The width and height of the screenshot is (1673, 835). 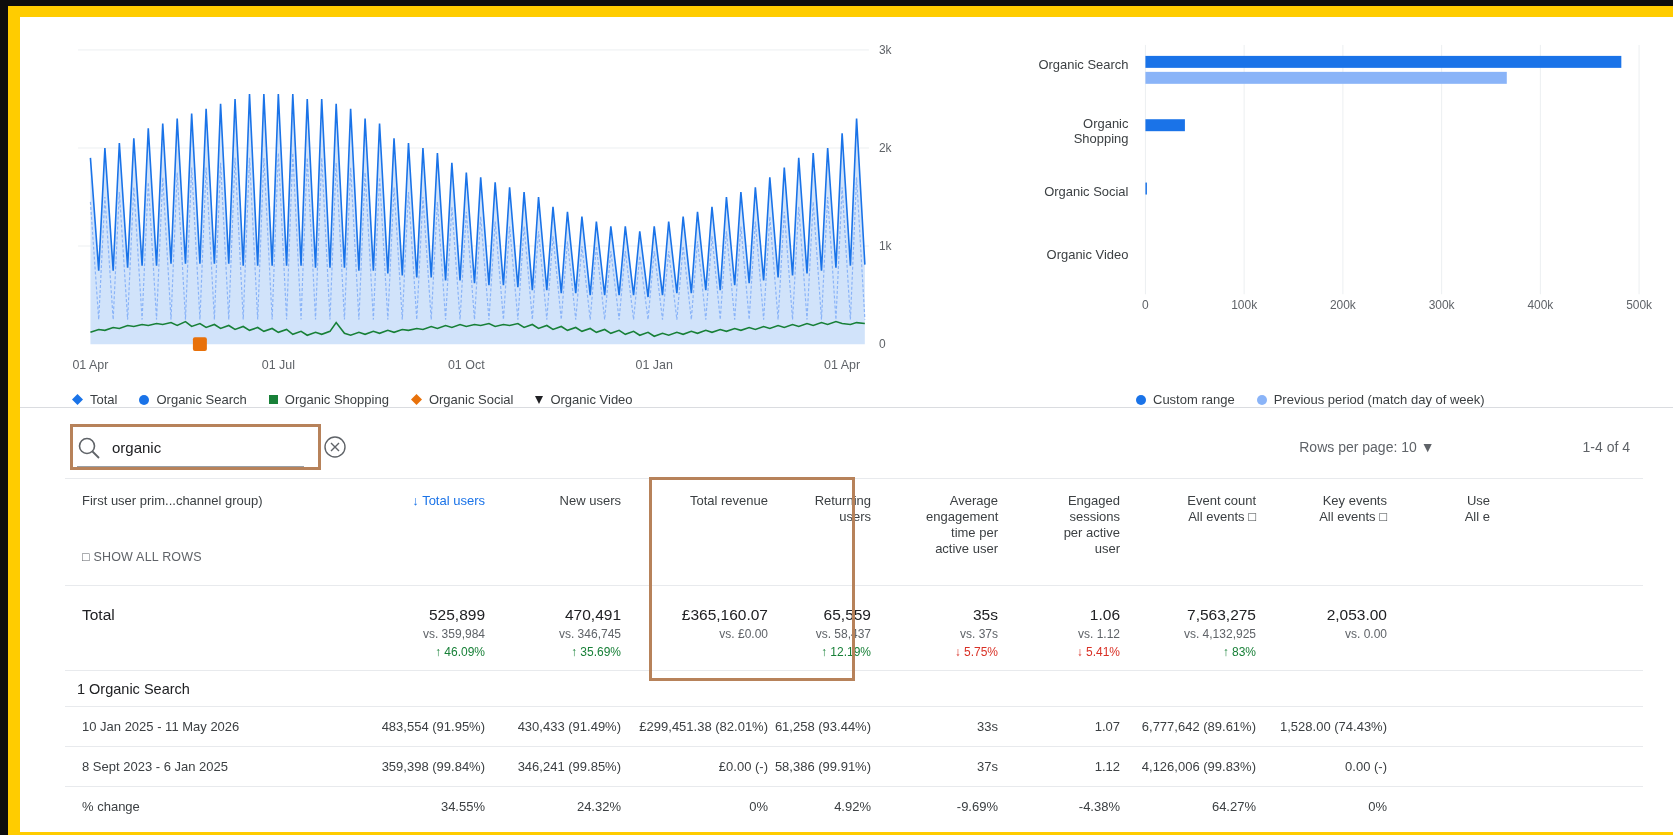 What do you see at coordinates (187, 447) in the screenshot?
I see `search-field: organic` at bounding box center [187, 447].